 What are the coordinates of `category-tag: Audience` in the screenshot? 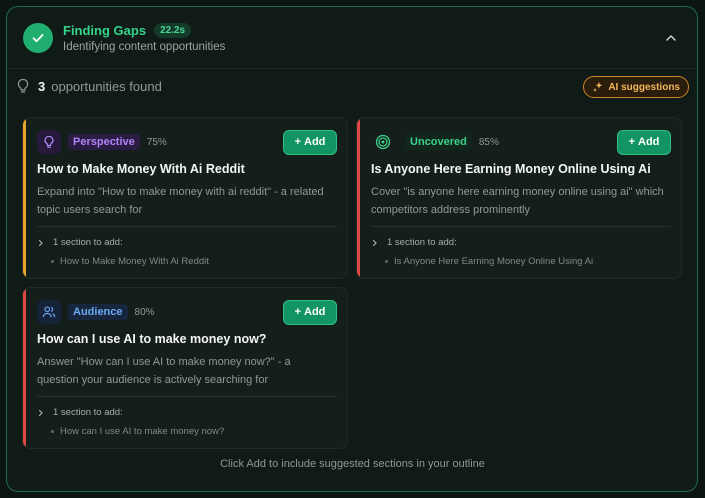 It's located at (98, 312).